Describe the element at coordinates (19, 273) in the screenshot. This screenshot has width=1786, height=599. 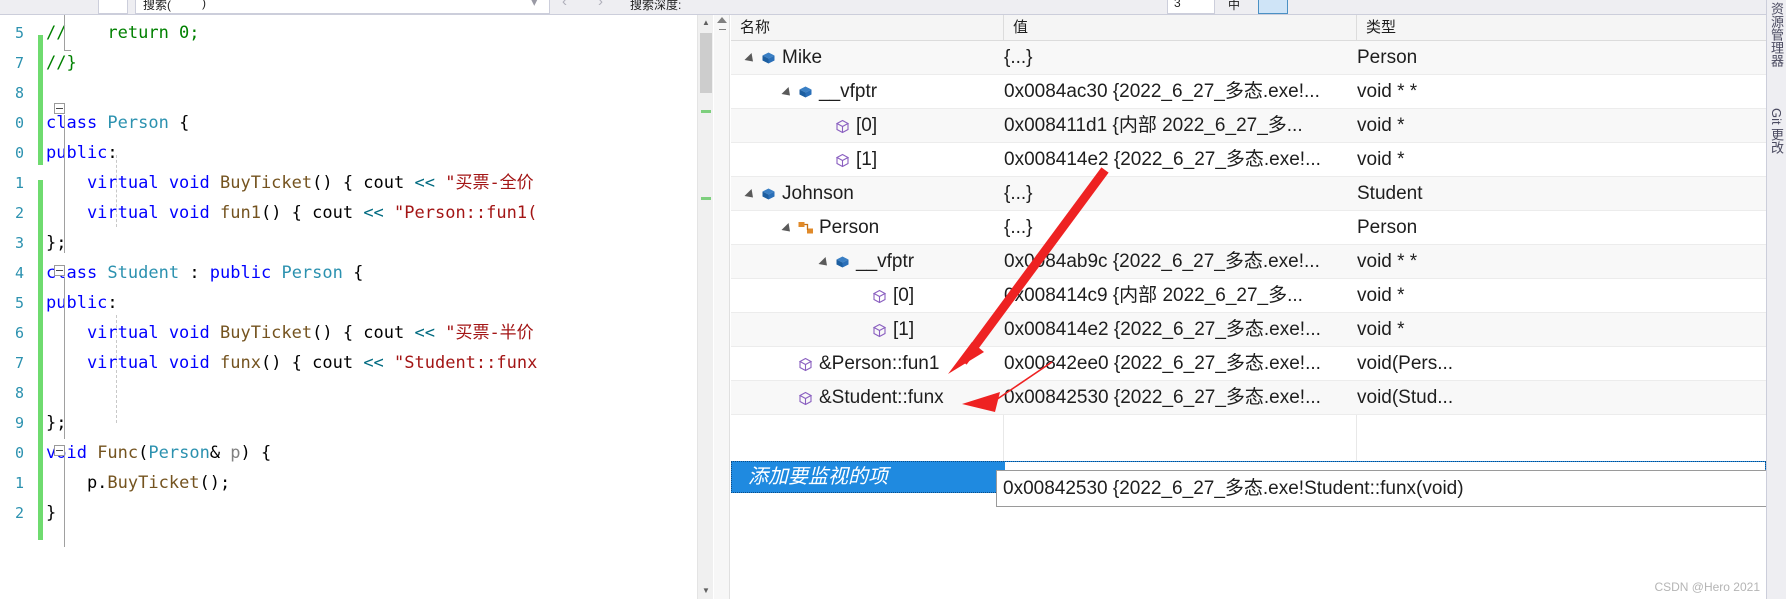
I see `line-number: 4` at that location.